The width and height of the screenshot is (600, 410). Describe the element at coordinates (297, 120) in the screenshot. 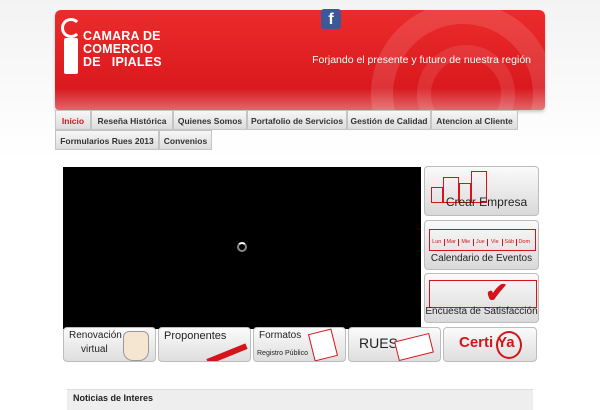

I see `tab-portafolio-servicios: Portafolio de Servicios` at that location.